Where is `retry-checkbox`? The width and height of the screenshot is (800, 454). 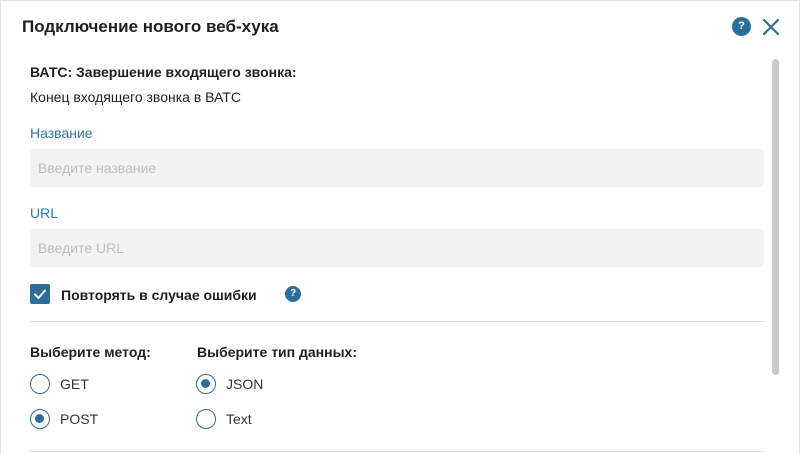 retry-checkbox is located at coordinates (40, 294).